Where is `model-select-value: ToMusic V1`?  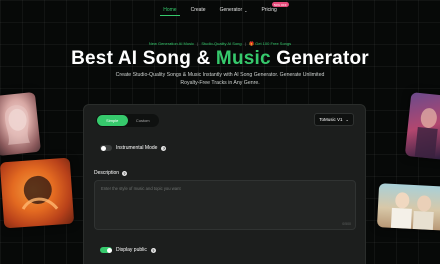 model-select-value: ToMusic V1 is located at coordinates (331, 119).